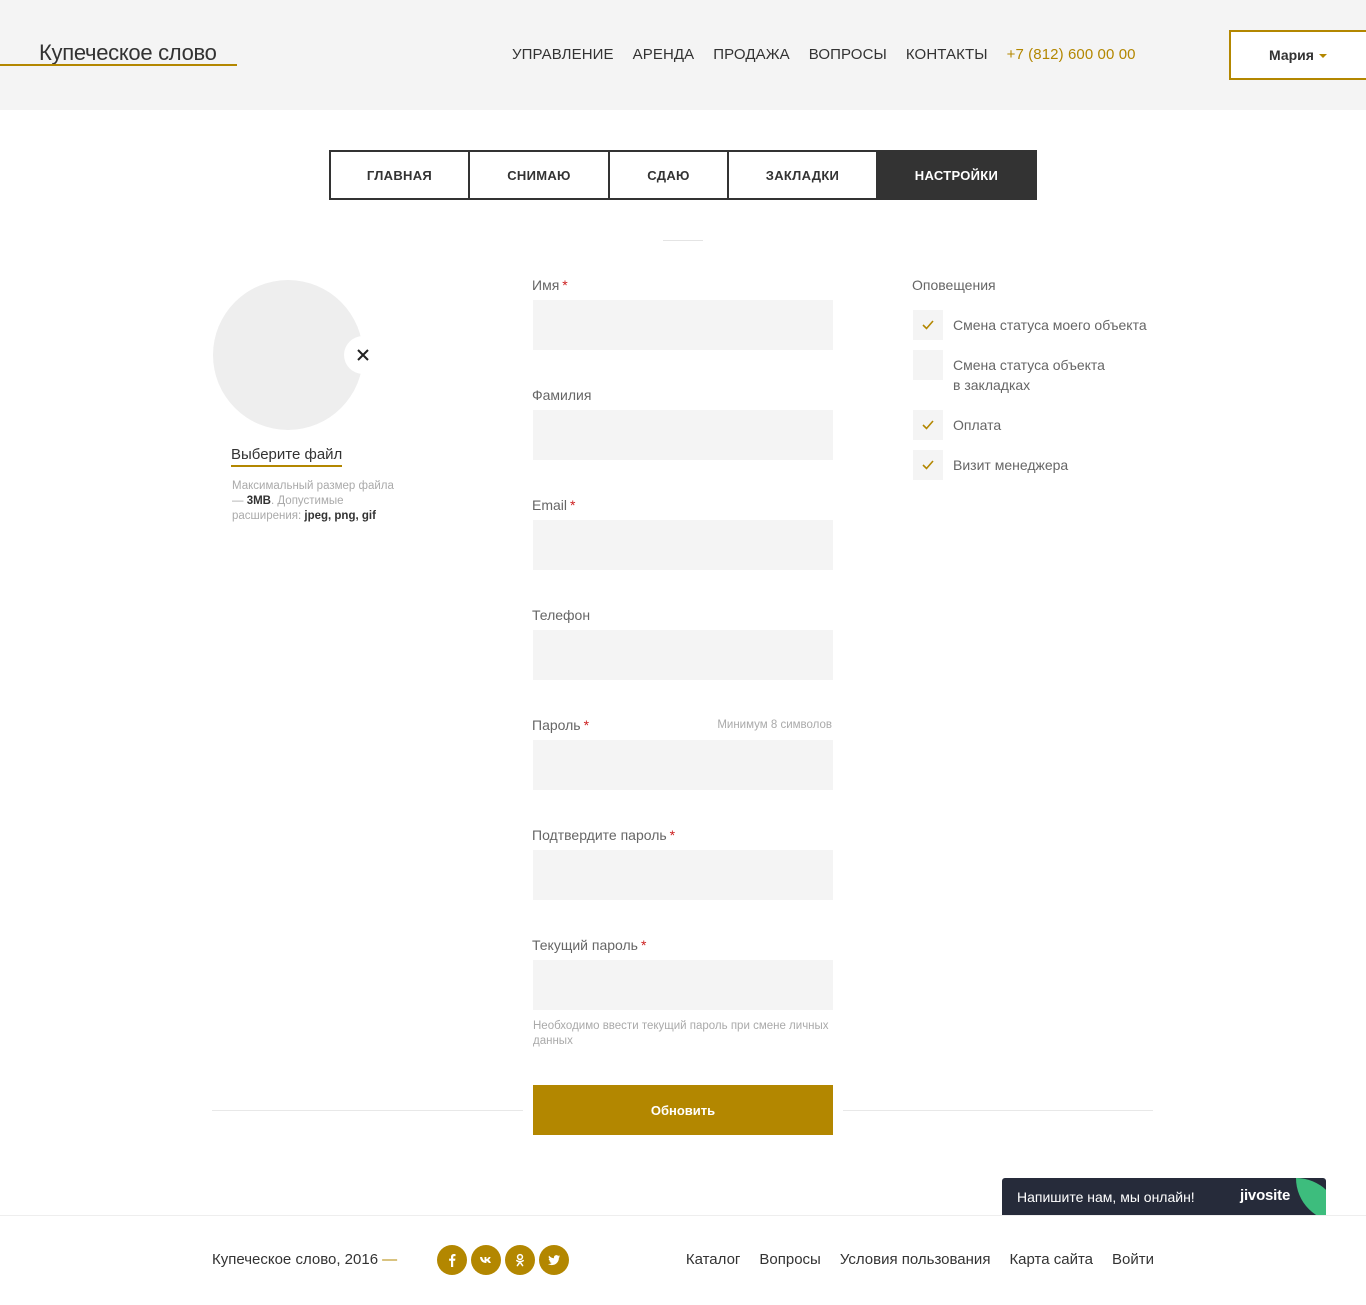  What do you see at coordinates (1133, 1259) in the screenshot?
I see `footer-link-login: Войти` at bounding box center [1133, 1259].